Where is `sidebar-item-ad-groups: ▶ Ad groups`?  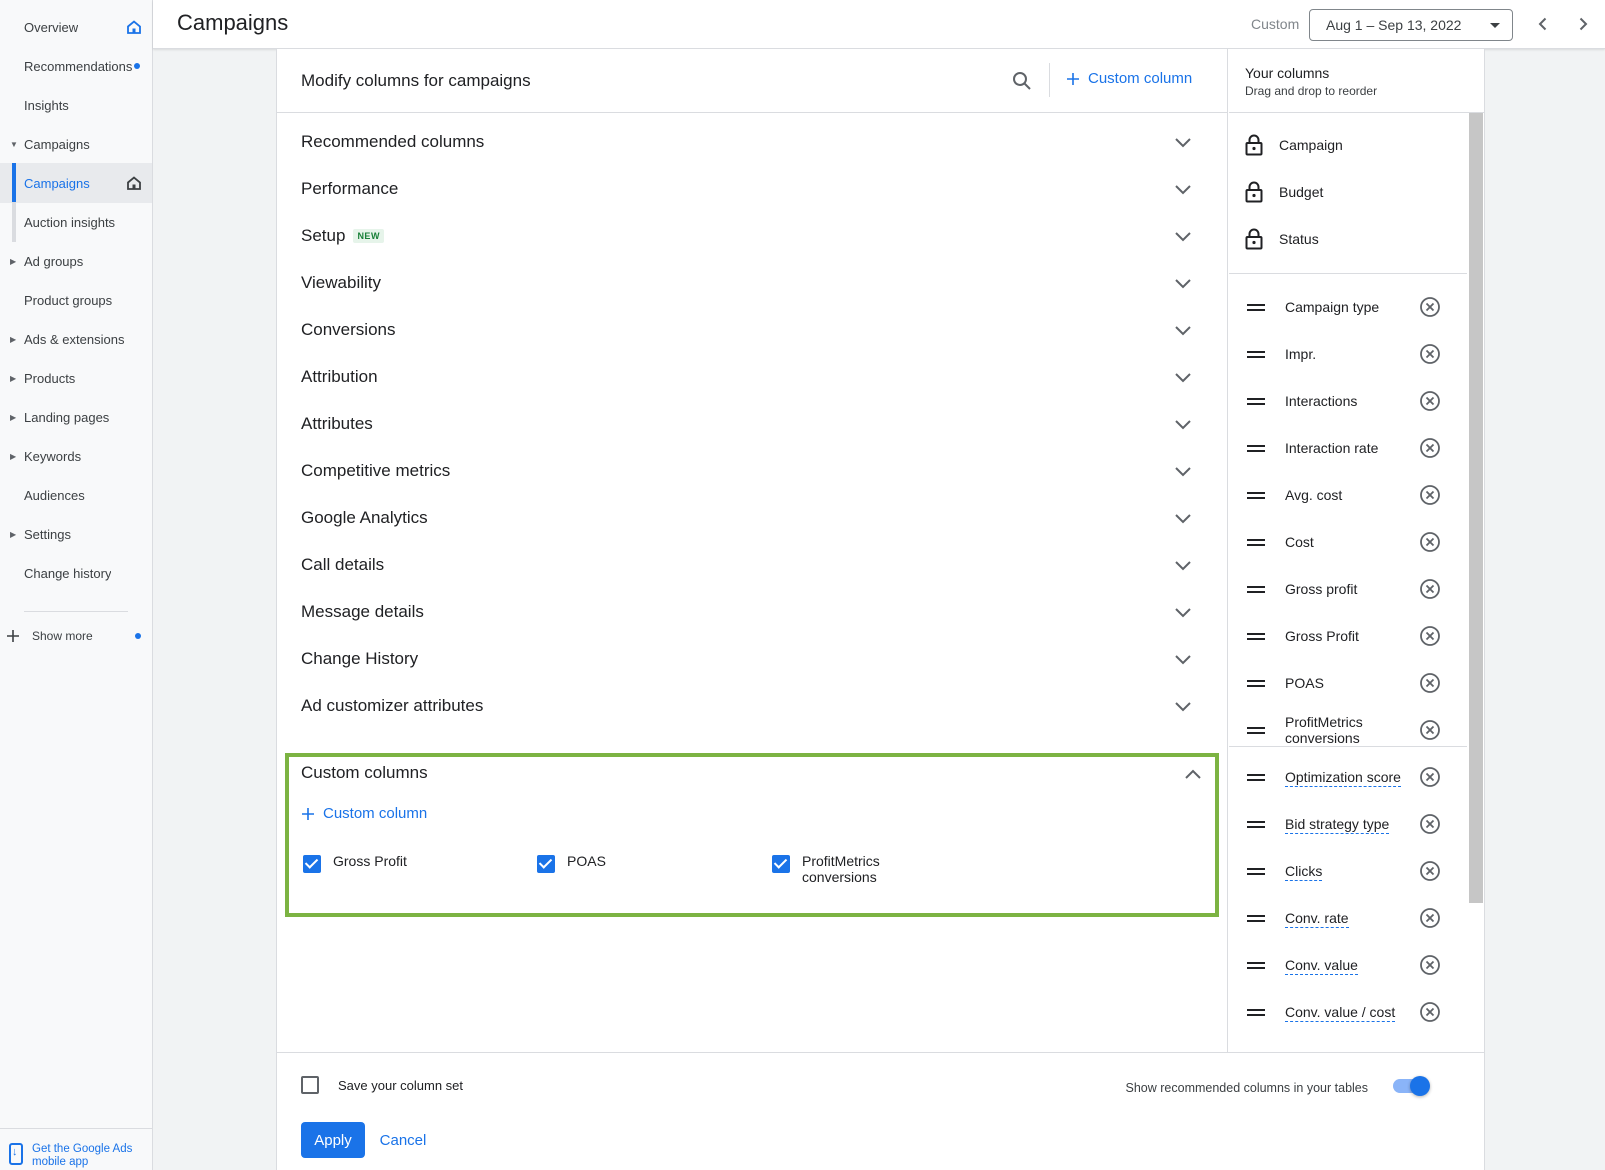
sidebar-item-ad-groups: ▶ Ad groups is located at coordinates (76, 261).